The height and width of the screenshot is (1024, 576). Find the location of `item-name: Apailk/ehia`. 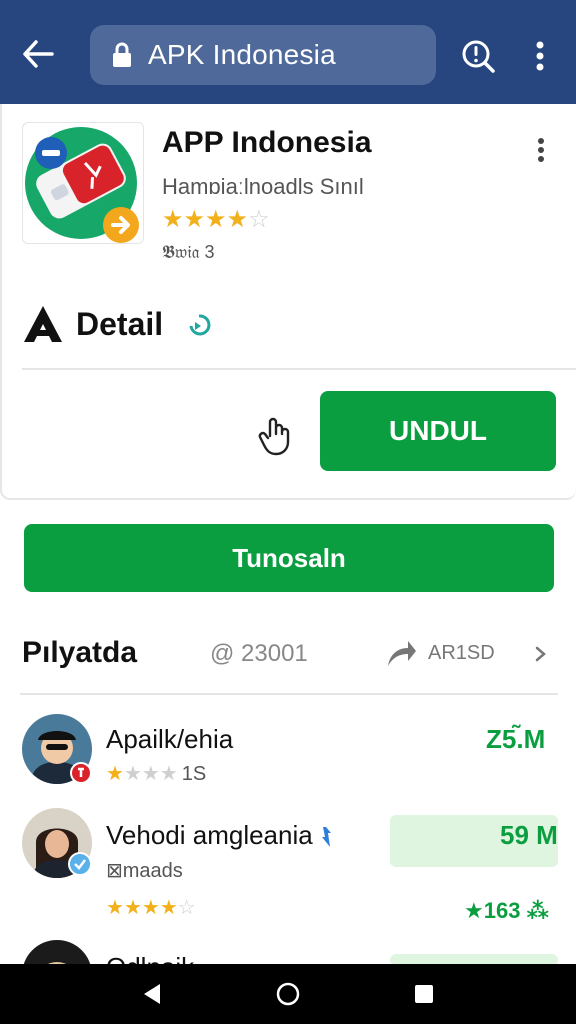

item-name: Apailk/ehia is located at coordinates (169, 739).